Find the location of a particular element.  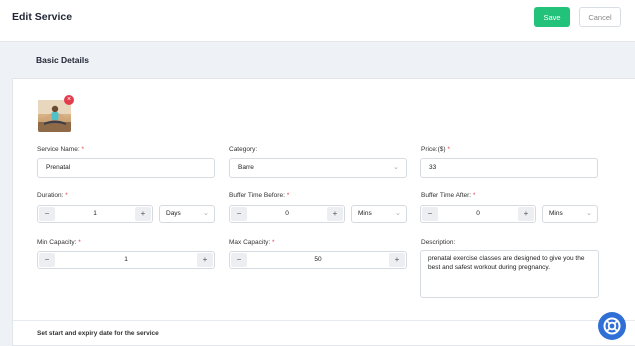

max-capacity-label: Max Capacity: * is located at coordinates (252, 242).